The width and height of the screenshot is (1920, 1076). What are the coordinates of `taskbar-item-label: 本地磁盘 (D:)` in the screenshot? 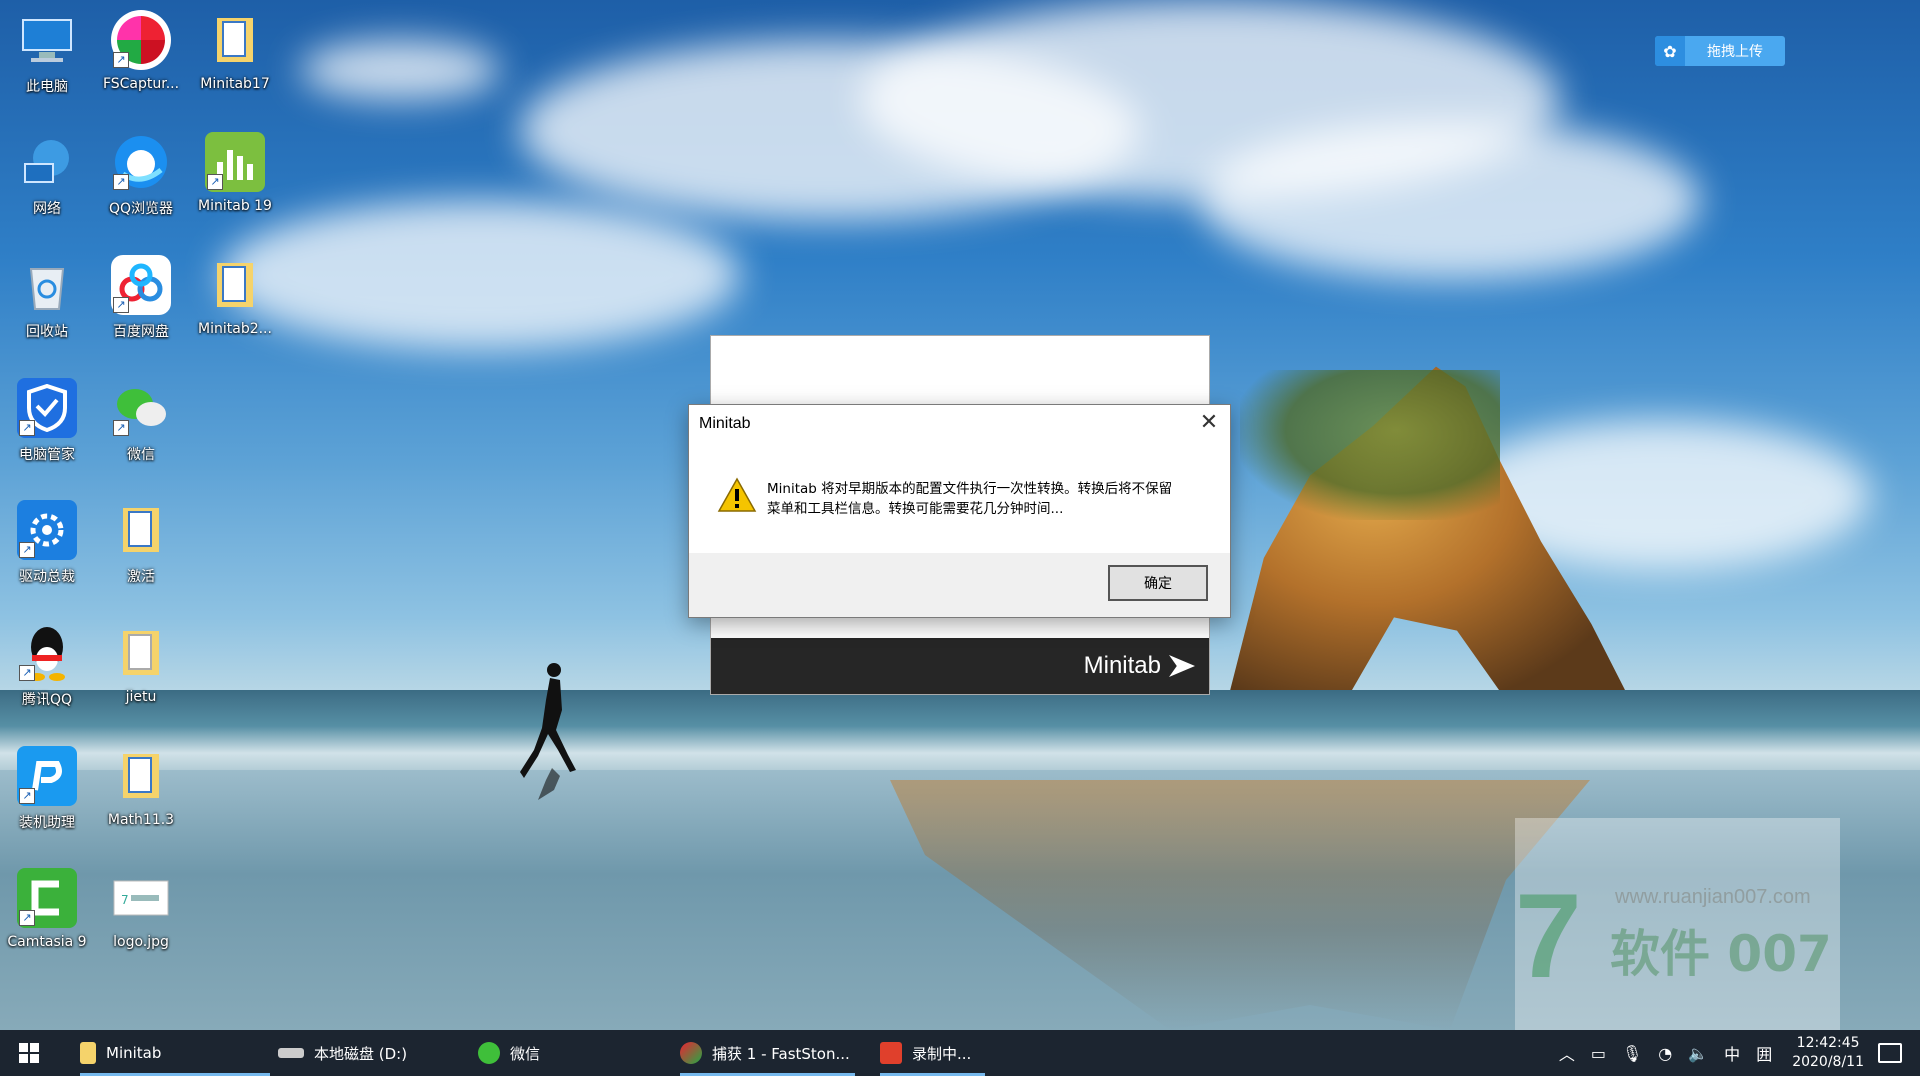 It's located at (361, 1053).